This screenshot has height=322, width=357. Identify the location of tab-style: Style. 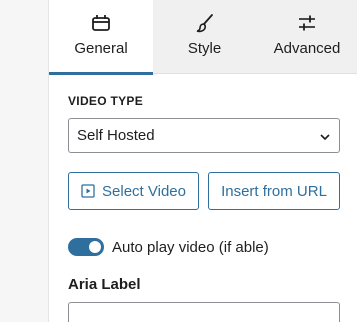
(204, 37).